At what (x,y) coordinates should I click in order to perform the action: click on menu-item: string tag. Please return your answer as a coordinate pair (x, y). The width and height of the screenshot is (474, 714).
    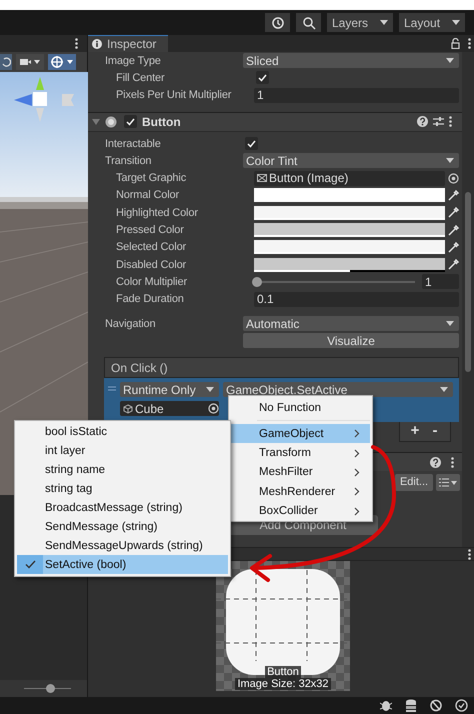
    Looking at the image, I should click on (122, 488).